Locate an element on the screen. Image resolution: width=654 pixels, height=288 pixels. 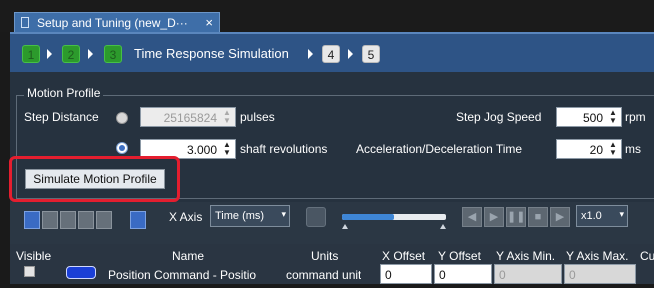
row-name-cell: Position Command - Positio is located at coordinates (182, 275).